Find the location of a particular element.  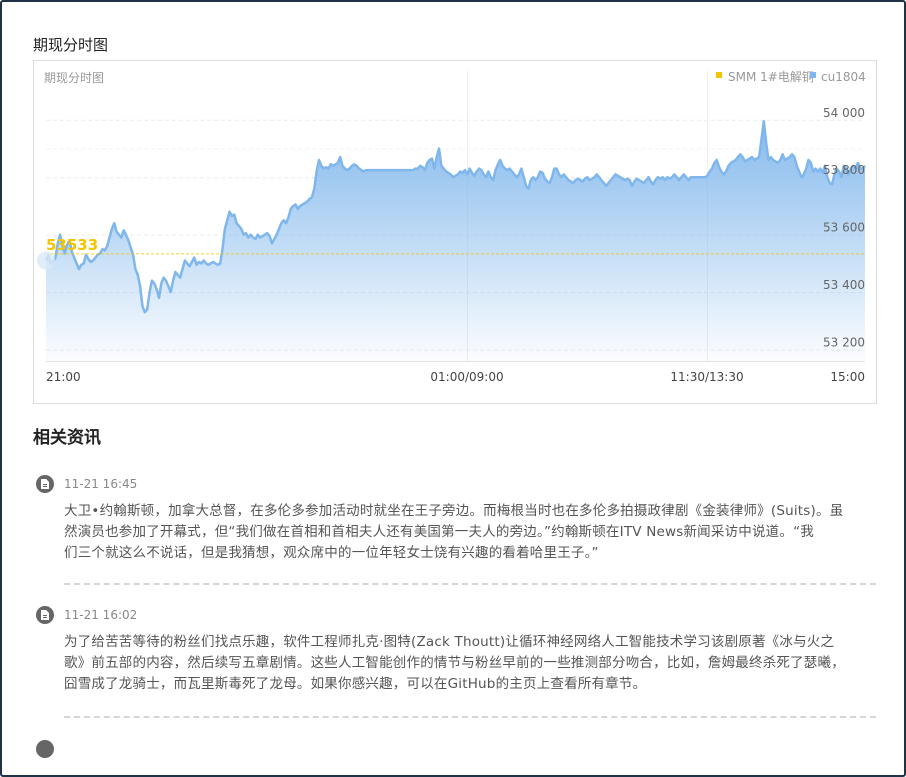

news-time: 11-21 16:45 is located at coordinates (101, 484).